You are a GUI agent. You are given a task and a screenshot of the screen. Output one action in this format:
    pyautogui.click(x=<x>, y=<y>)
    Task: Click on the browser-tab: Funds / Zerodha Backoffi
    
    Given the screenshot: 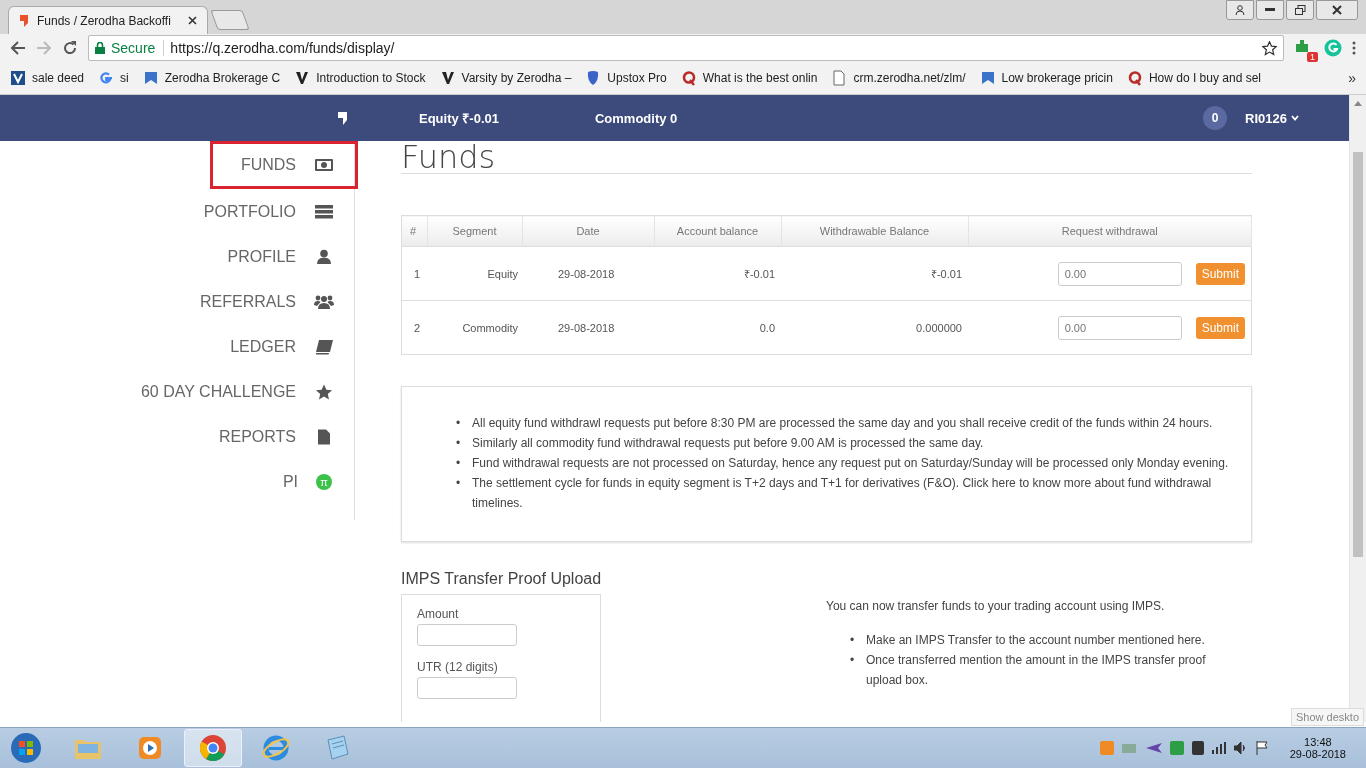 What is the action you would take?
    pyautogui.click(x=108, y=20)
    